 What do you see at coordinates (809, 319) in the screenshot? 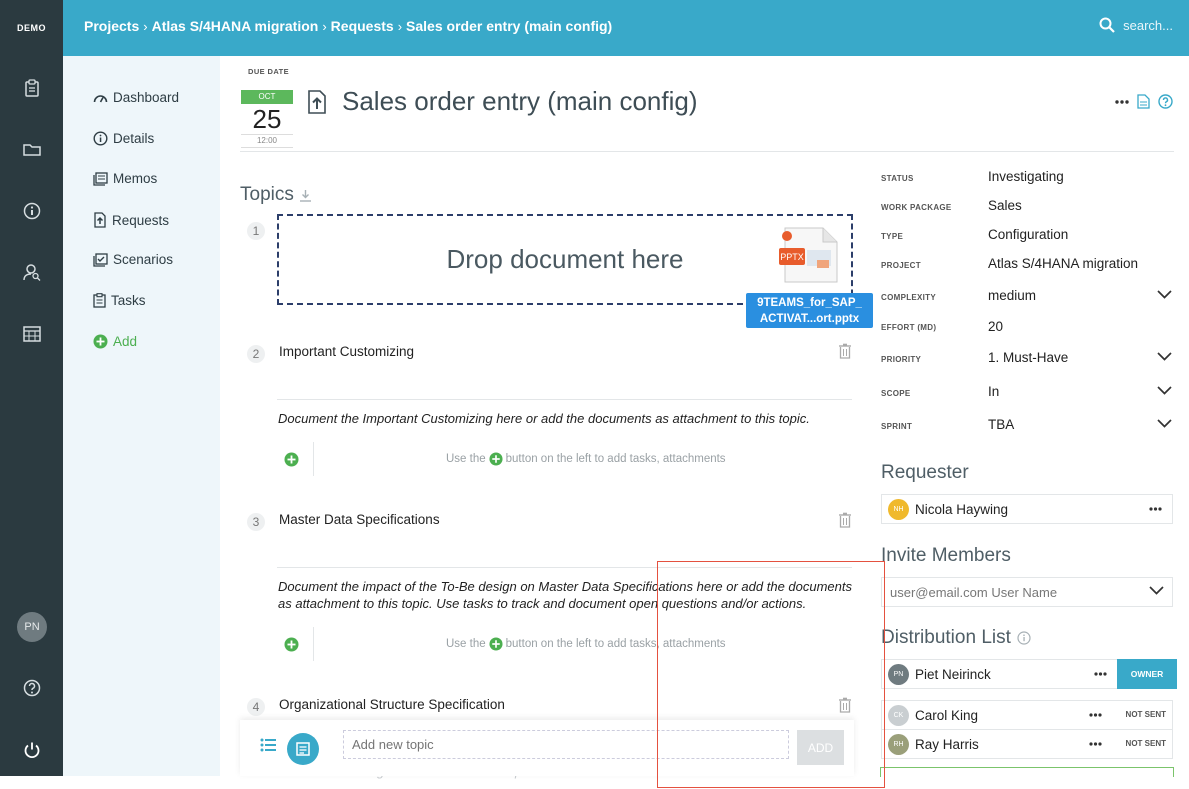
I see `file-name-line: ACTIVAT...ort.pptx` at bounding box center [809, 319].